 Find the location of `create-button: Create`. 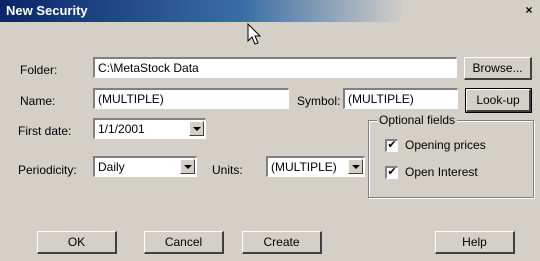

create-button: Create is located at coordinates (282, 242).